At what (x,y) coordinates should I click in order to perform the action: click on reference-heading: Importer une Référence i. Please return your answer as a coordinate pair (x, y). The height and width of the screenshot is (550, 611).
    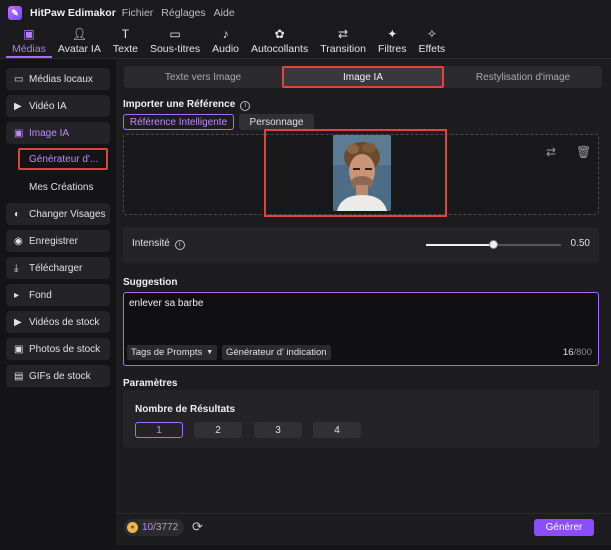
    Looking at the image, I should click on (187, 105).